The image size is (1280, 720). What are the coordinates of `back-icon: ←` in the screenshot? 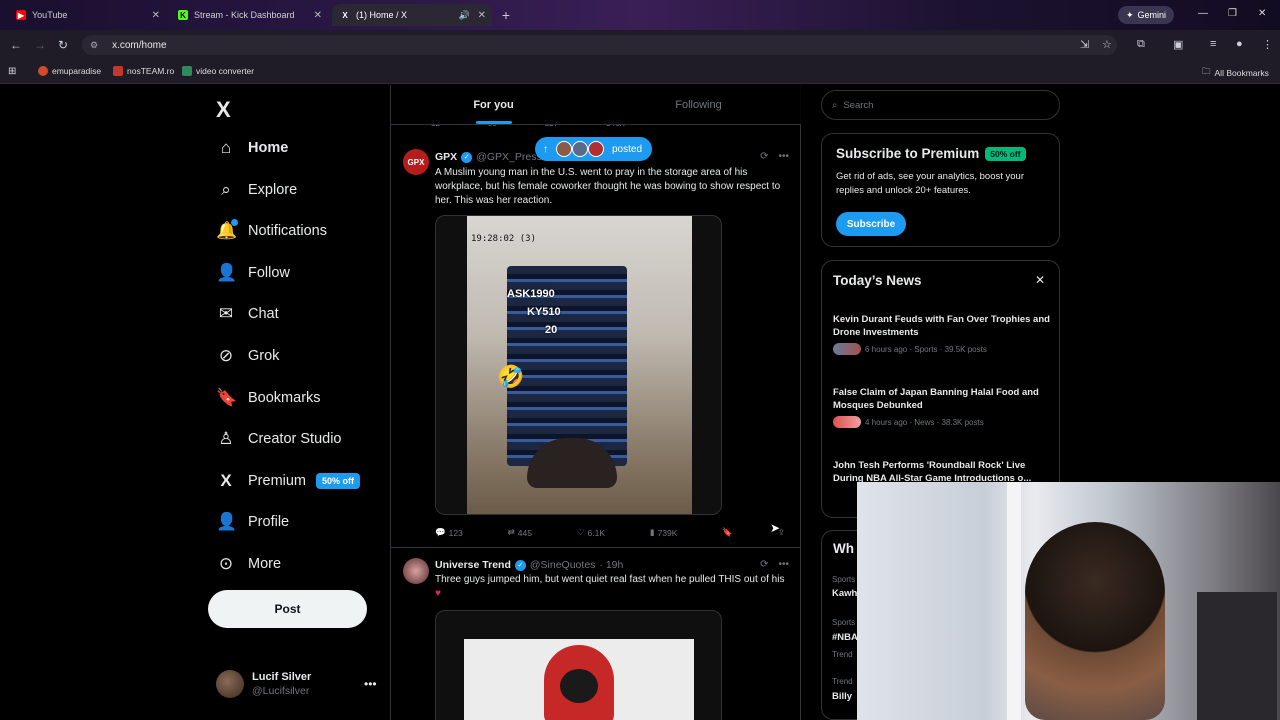 It's located at (16, 45).